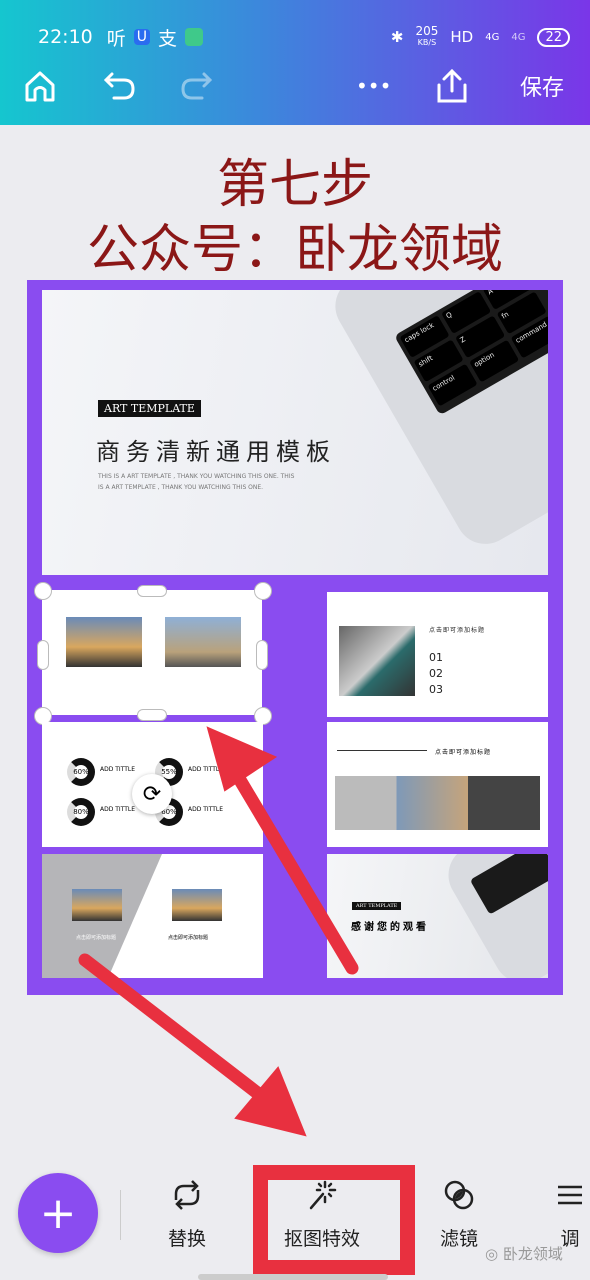 This screenshot has height=1280, width=590. Describe the element at coordinates (187, 1214) in the screenshot. I see `replace-button: 替换` at that location.